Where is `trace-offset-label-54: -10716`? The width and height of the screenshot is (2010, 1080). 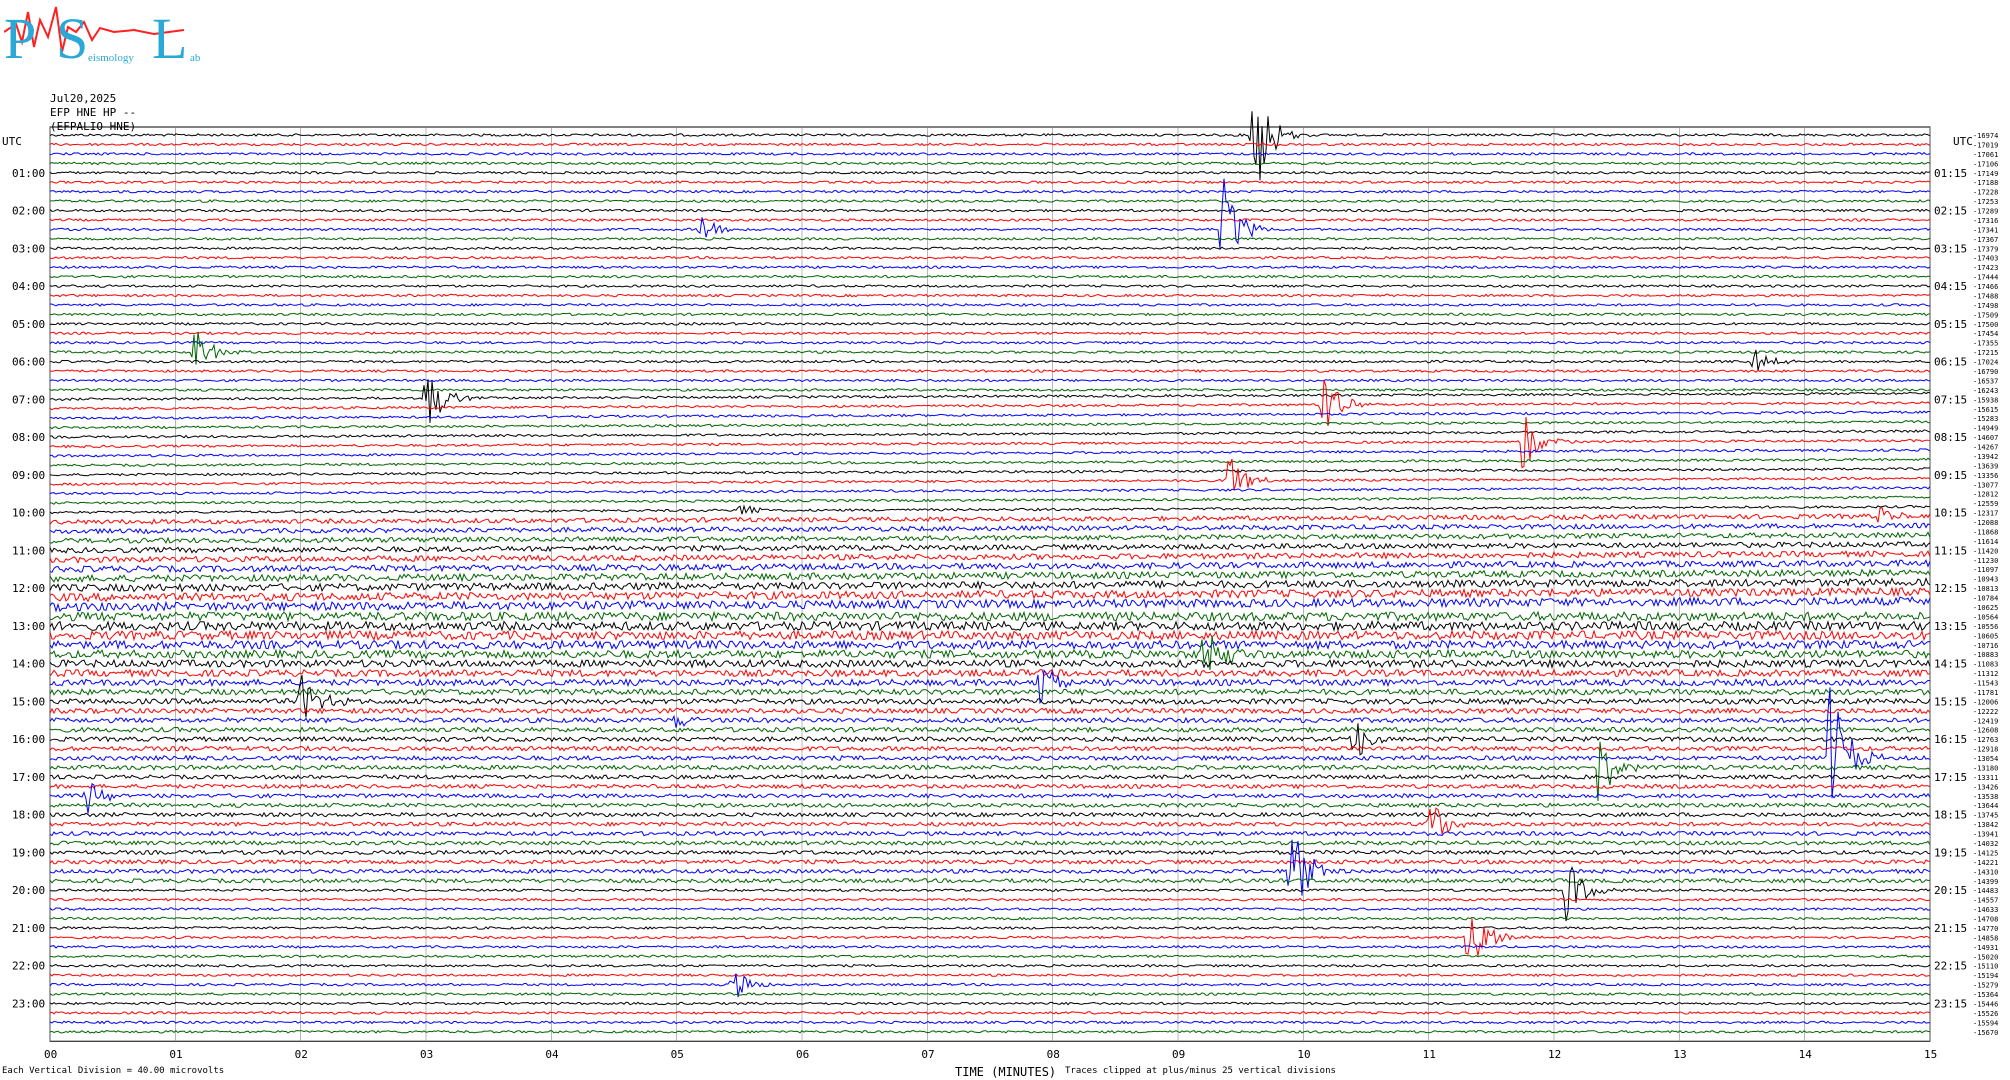 trace-offset-label-54: -10716 is located at coordinates (1985, 646).